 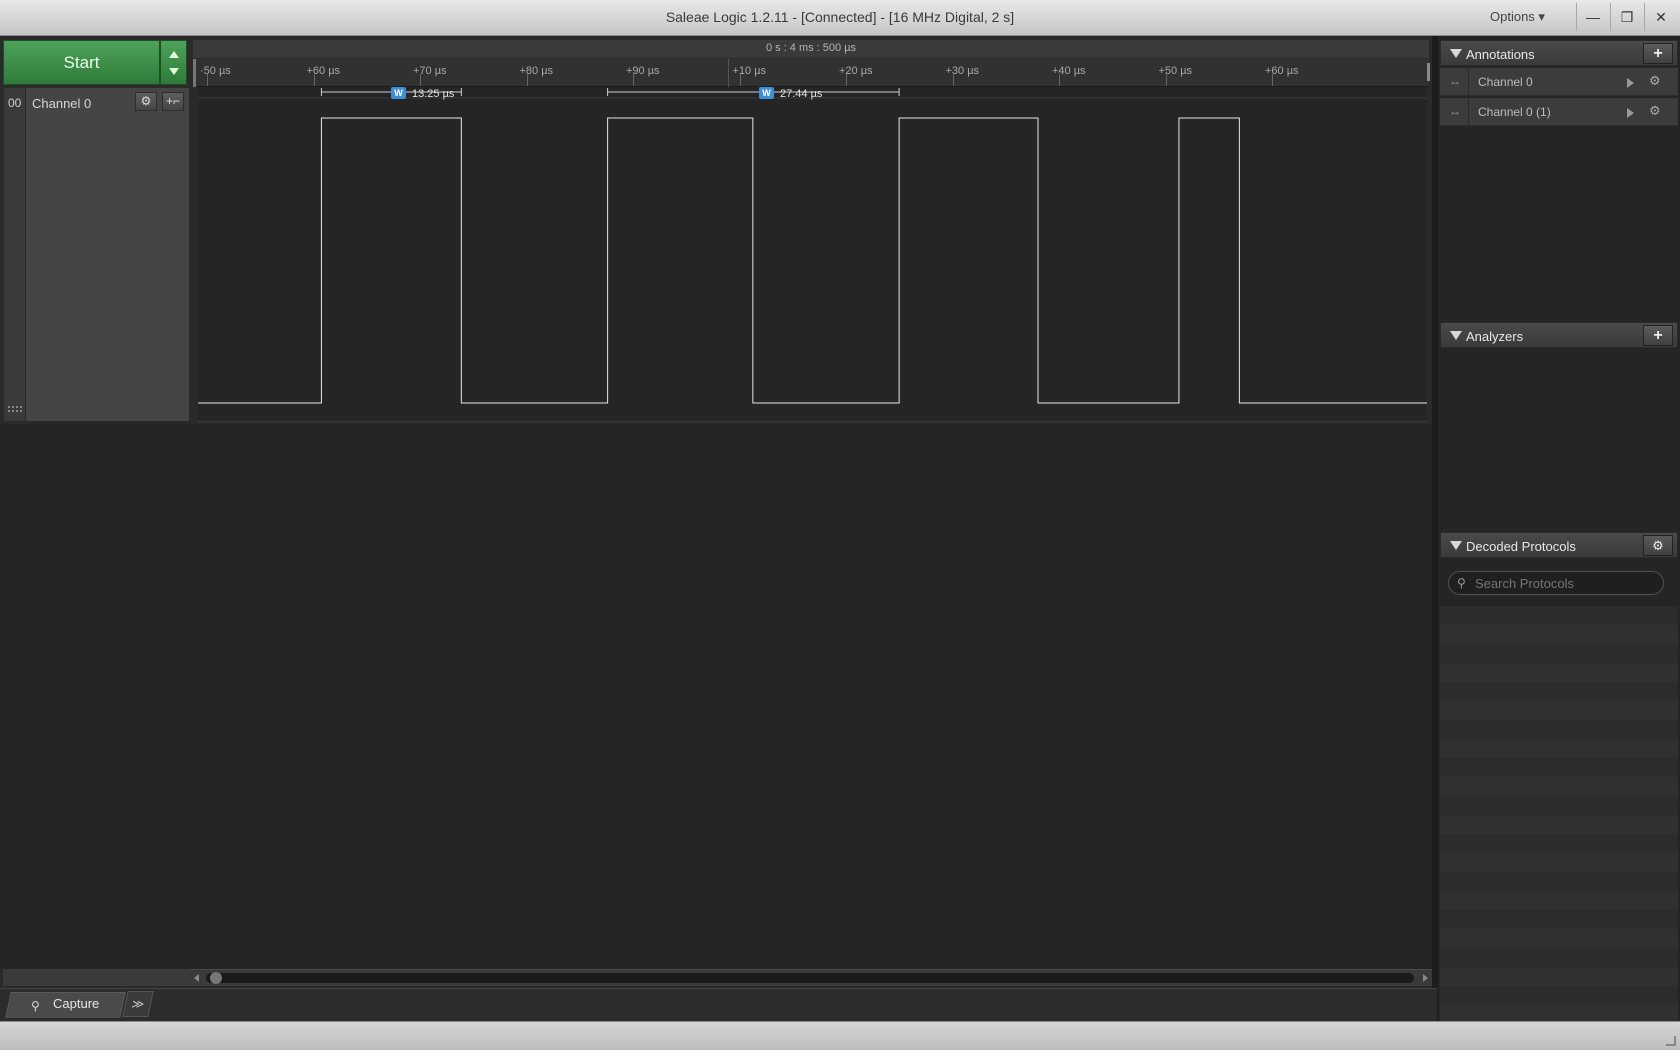 What do you see at coordinates (1559, 112) in the screenshot?
I see `annotation-item: ↔ Channel 0 (1) ⚙` at bounding box center [1559, 112].